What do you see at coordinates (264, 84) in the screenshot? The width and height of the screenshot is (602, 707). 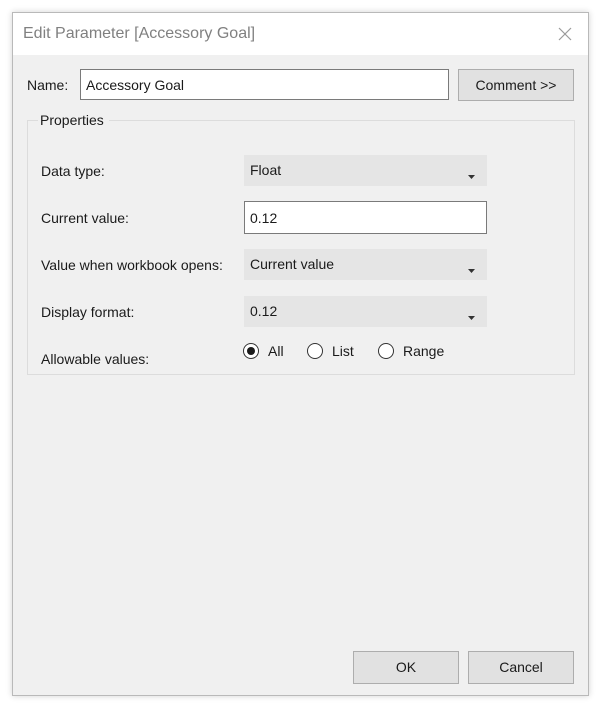 I see `name-field` at bounding box center [264, 84].